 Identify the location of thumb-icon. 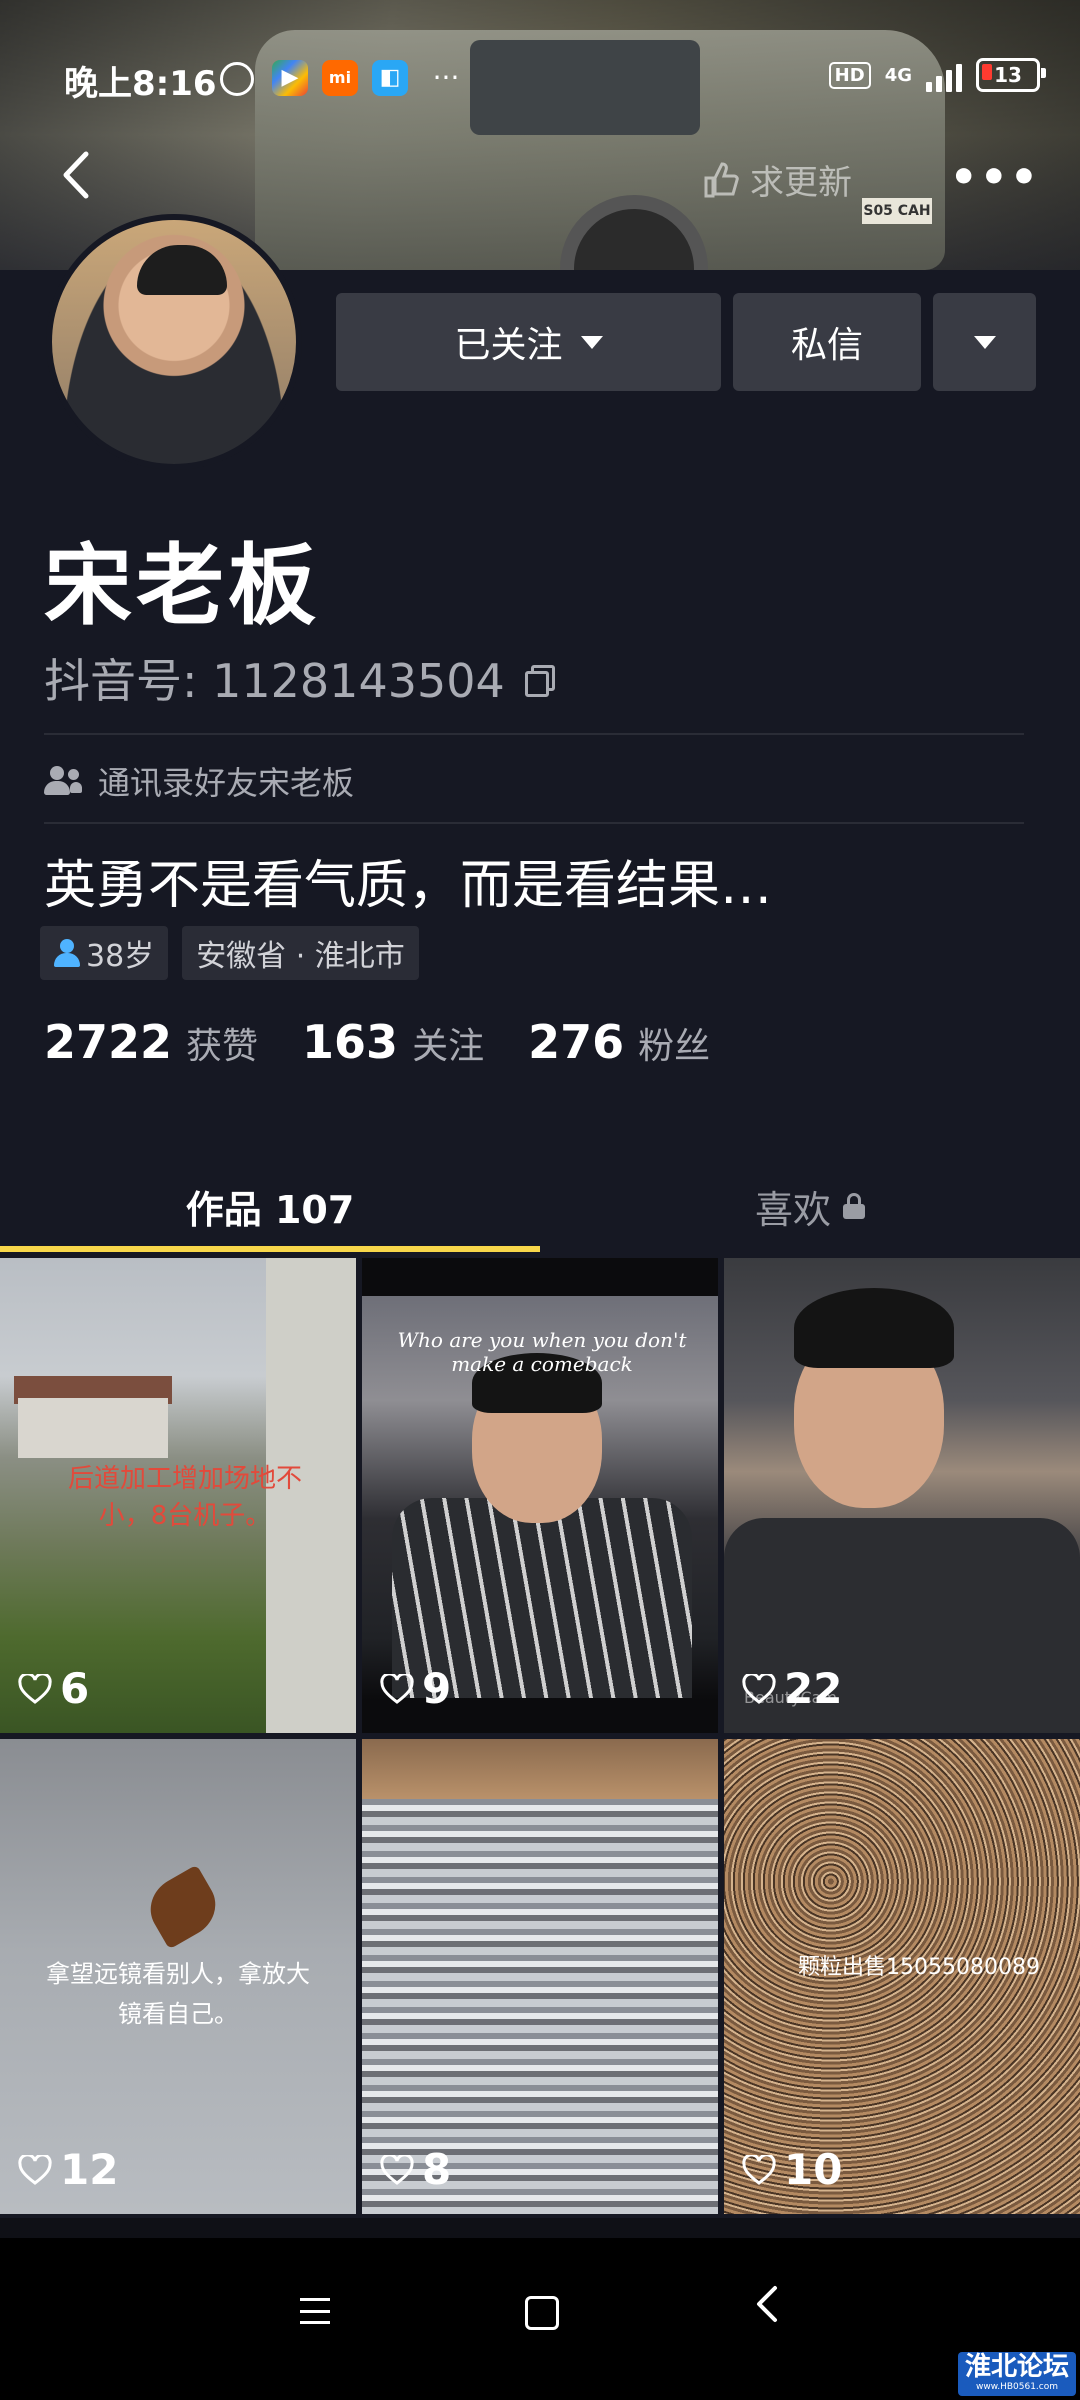
(721, 179).